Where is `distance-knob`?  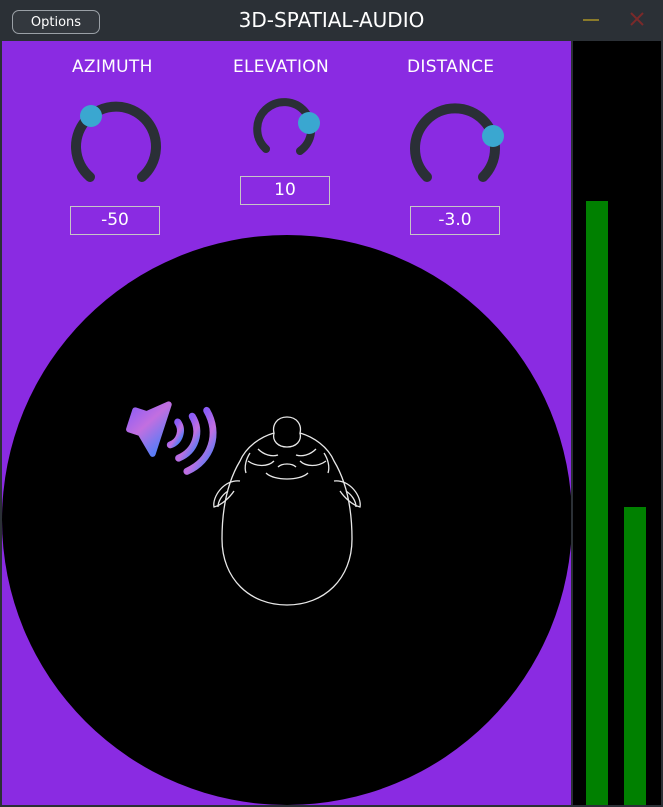 distance-knob is located at coordinates (457, 145).